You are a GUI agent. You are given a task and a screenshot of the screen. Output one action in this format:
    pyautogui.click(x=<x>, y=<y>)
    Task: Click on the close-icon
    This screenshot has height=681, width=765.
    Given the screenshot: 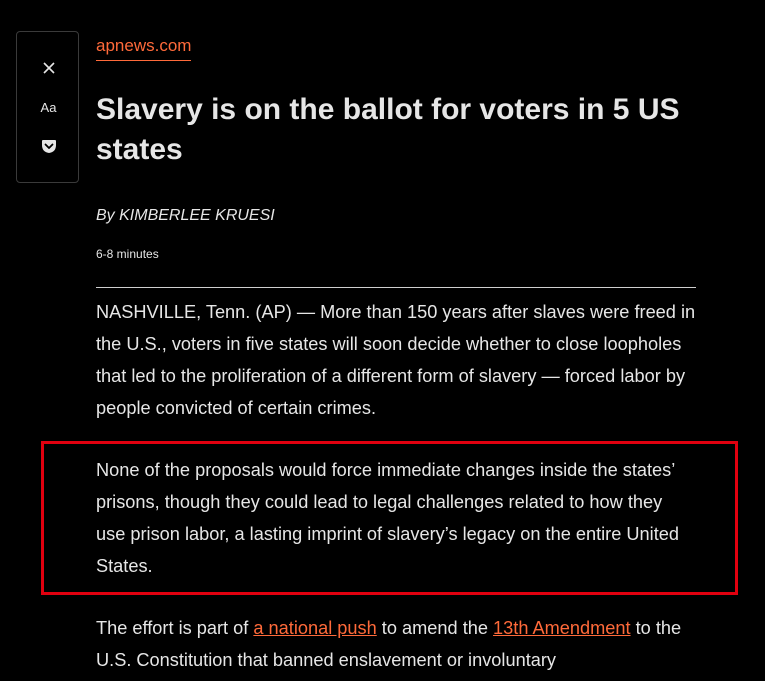 What is the action you would take?
    pyautogui.click(x=48, y=68)
    